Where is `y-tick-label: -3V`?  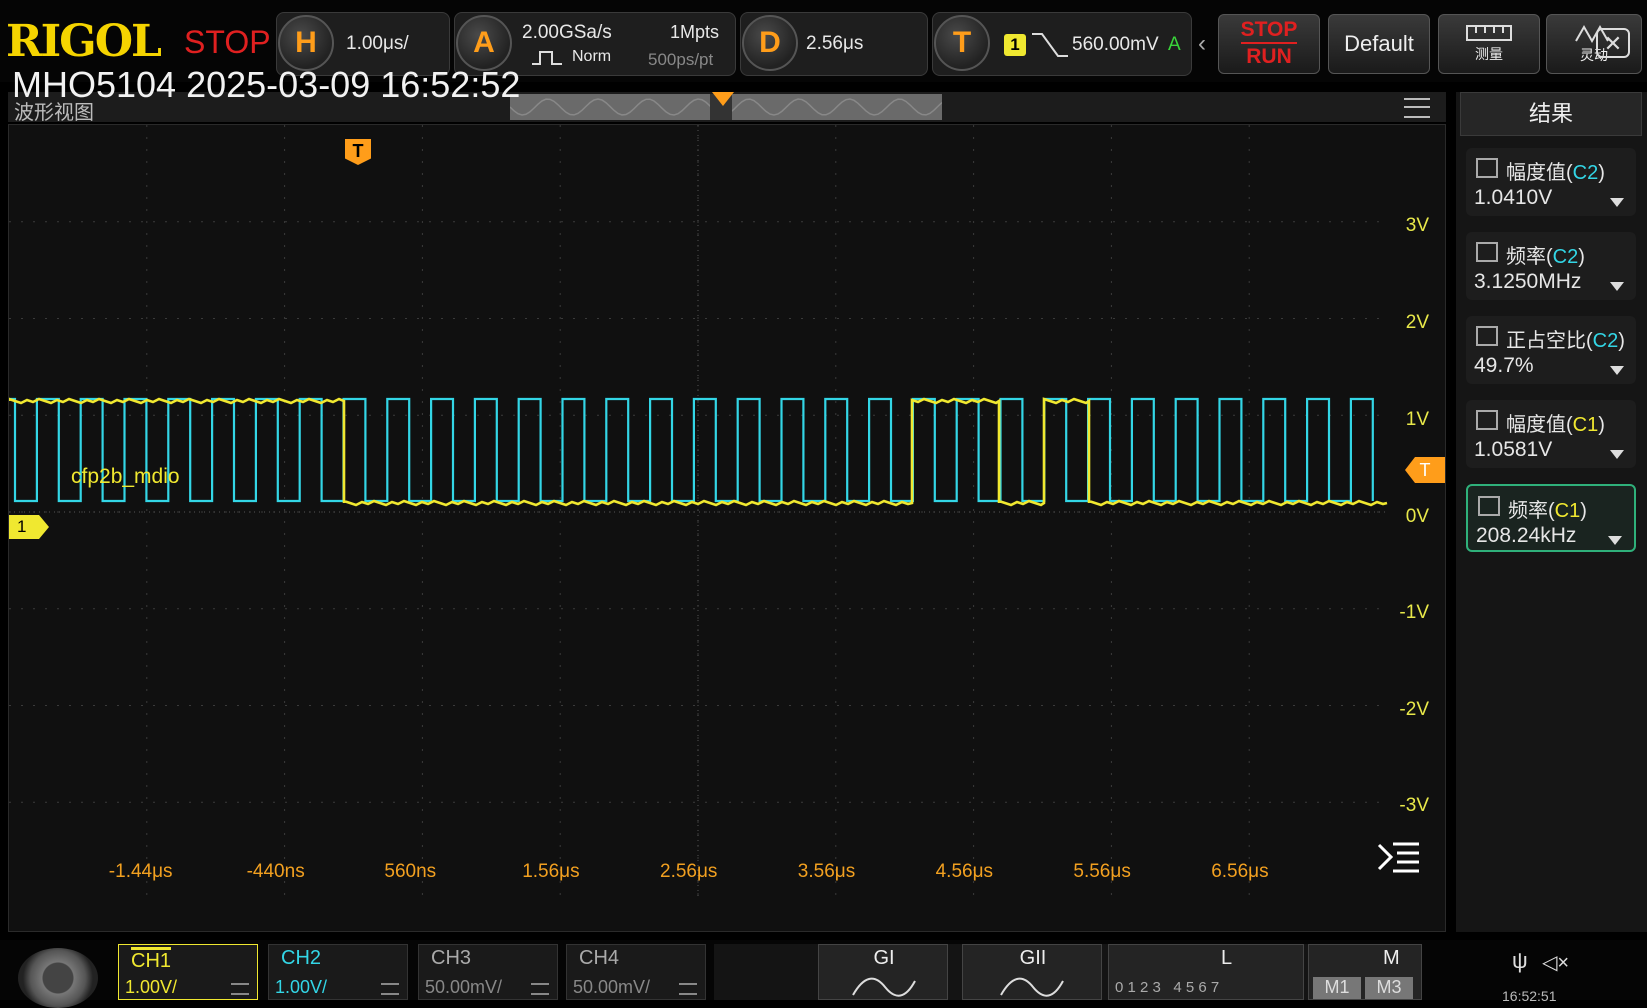 y-tick-label: -3V is located at coordinates (1414, 805).